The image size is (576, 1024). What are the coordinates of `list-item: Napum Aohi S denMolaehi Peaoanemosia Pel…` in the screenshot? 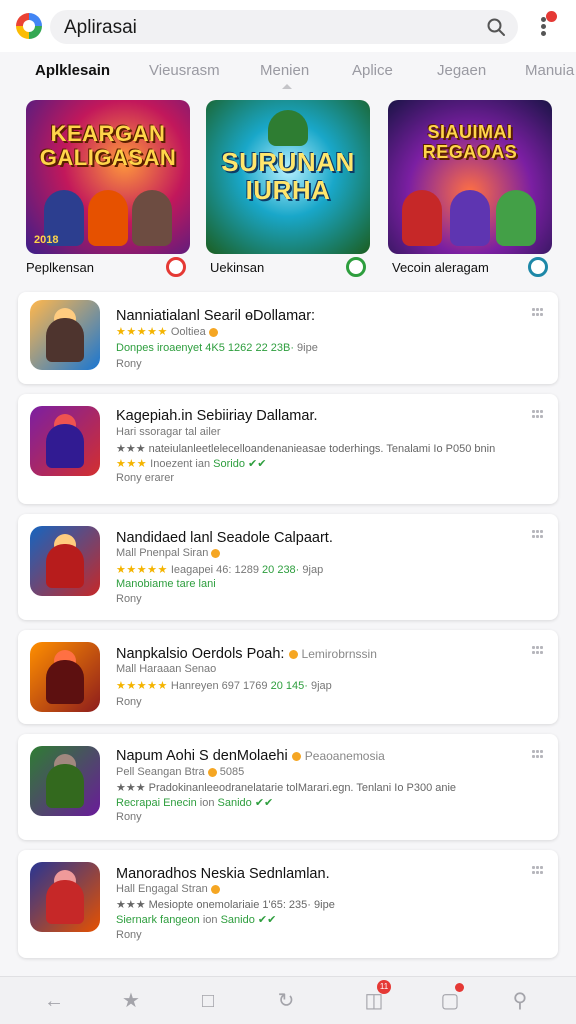 It's located at (288, 787).